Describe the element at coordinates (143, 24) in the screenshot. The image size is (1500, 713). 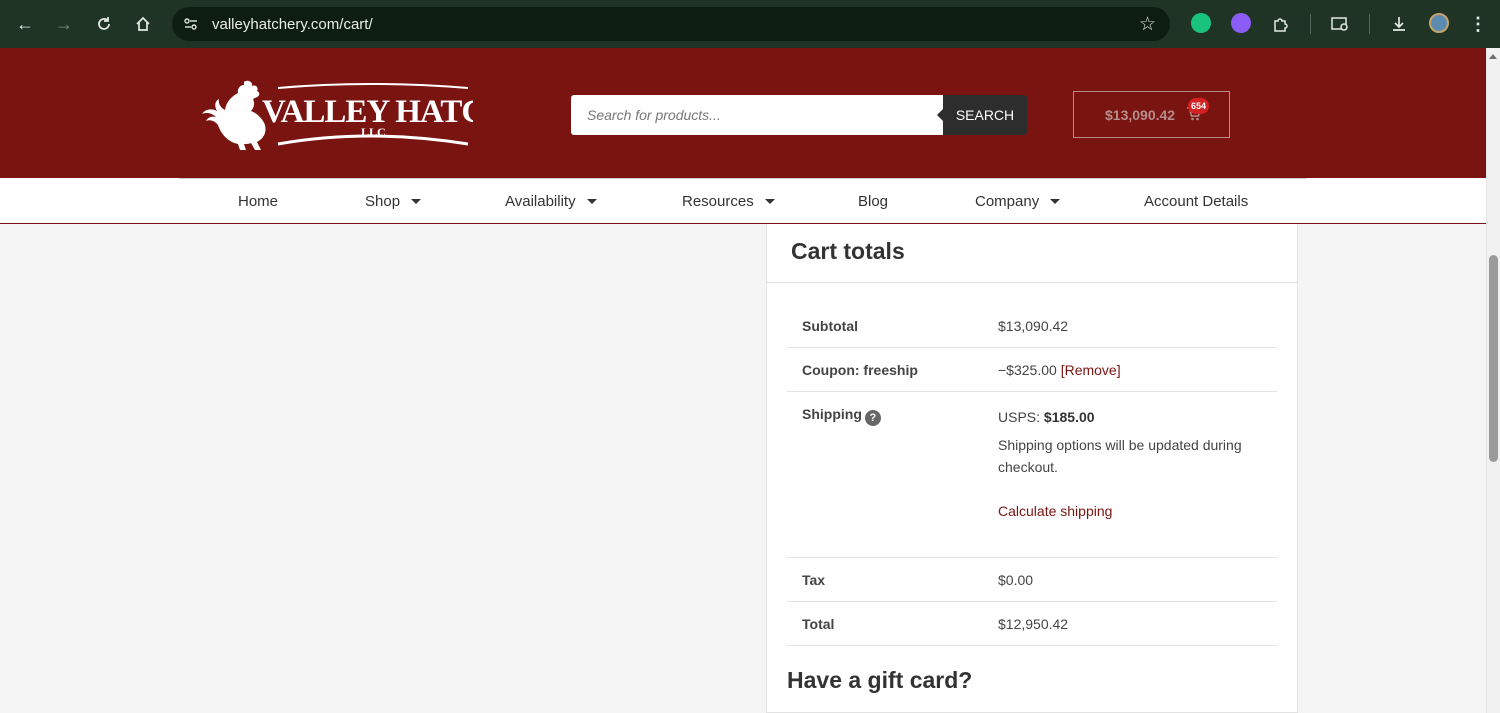
I see `home-icon` at that location.